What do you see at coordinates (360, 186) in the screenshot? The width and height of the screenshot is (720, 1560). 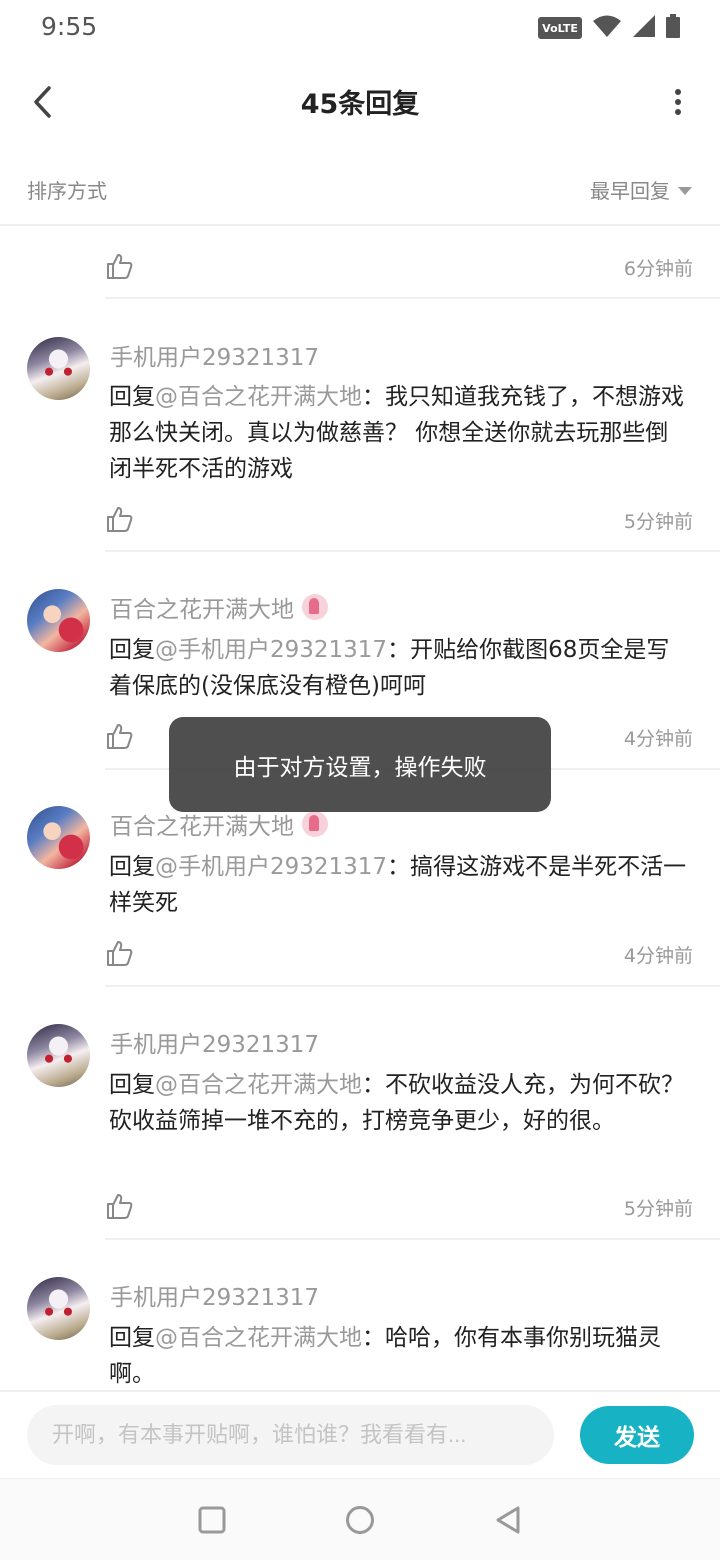 I see `sort-row: 排序方式 最早回复` at bounding box center [360, 186].